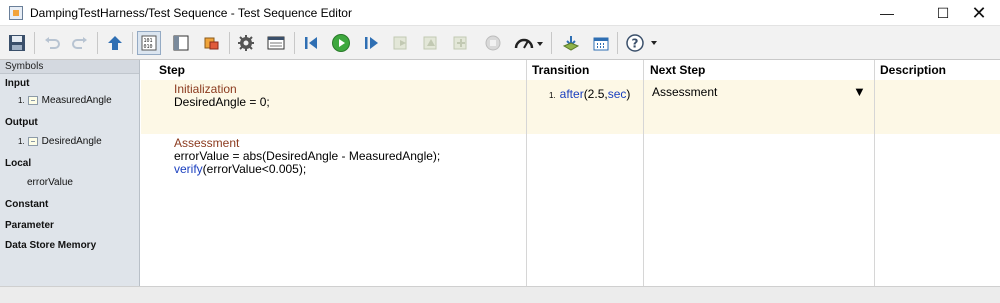  I want to click on stop-icon, so click(493, 43).